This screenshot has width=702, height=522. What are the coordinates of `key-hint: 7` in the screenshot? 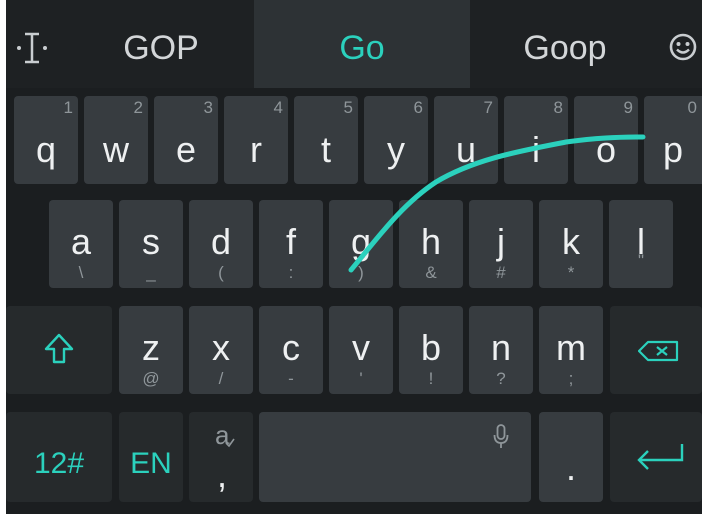 It's located at (488, 107).